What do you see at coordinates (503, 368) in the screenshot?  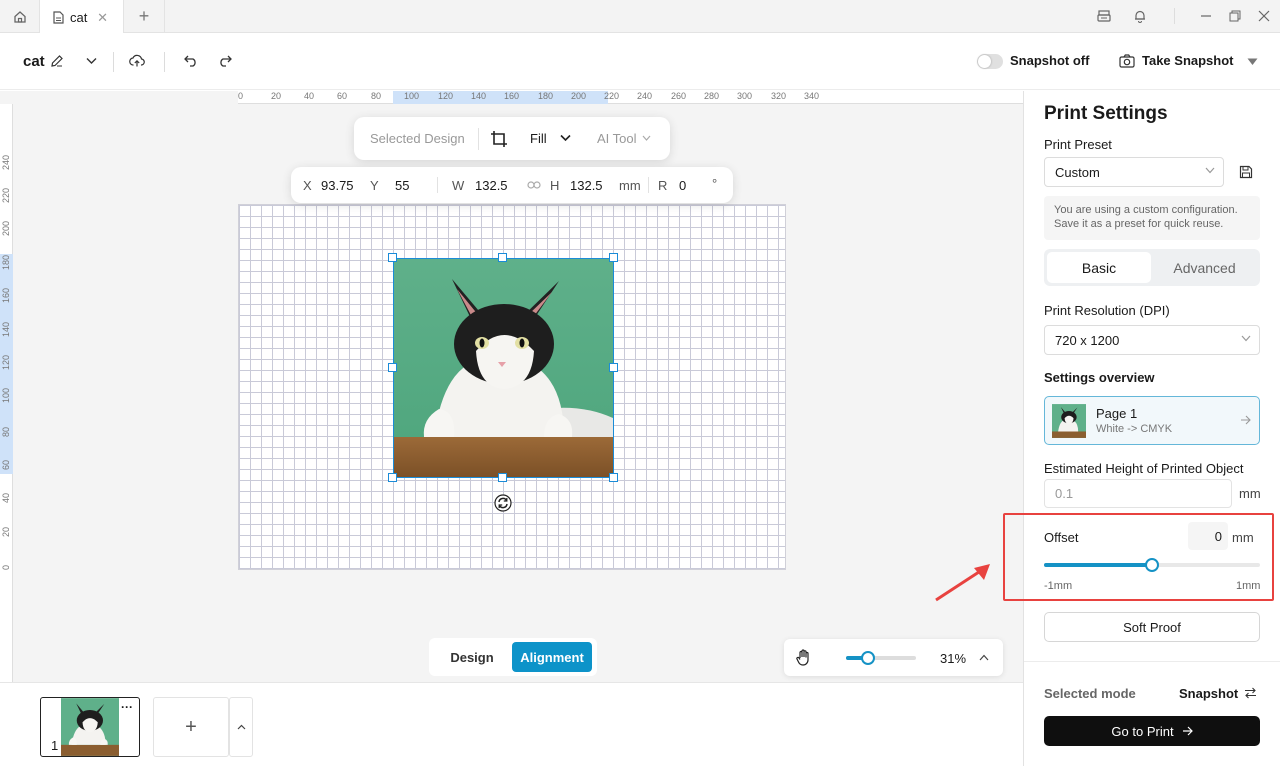 I see `cat-photo` at bounding box center [503, 368].